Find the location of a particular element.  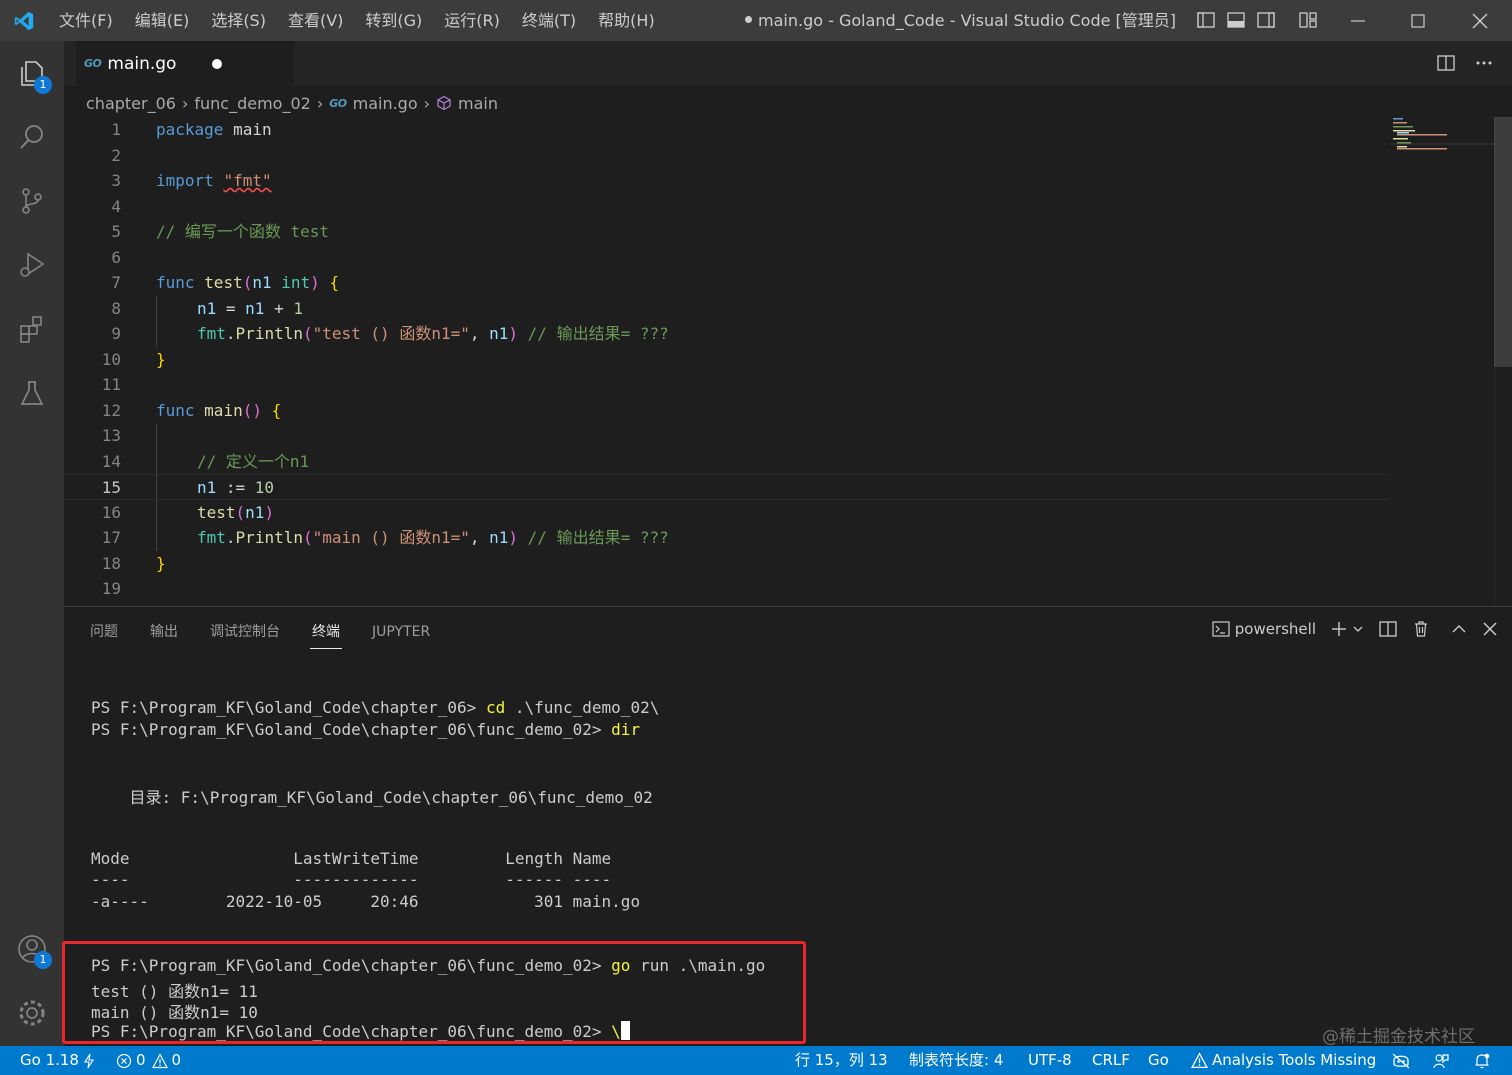

maximize-button is located at coordinates (1418, 20).